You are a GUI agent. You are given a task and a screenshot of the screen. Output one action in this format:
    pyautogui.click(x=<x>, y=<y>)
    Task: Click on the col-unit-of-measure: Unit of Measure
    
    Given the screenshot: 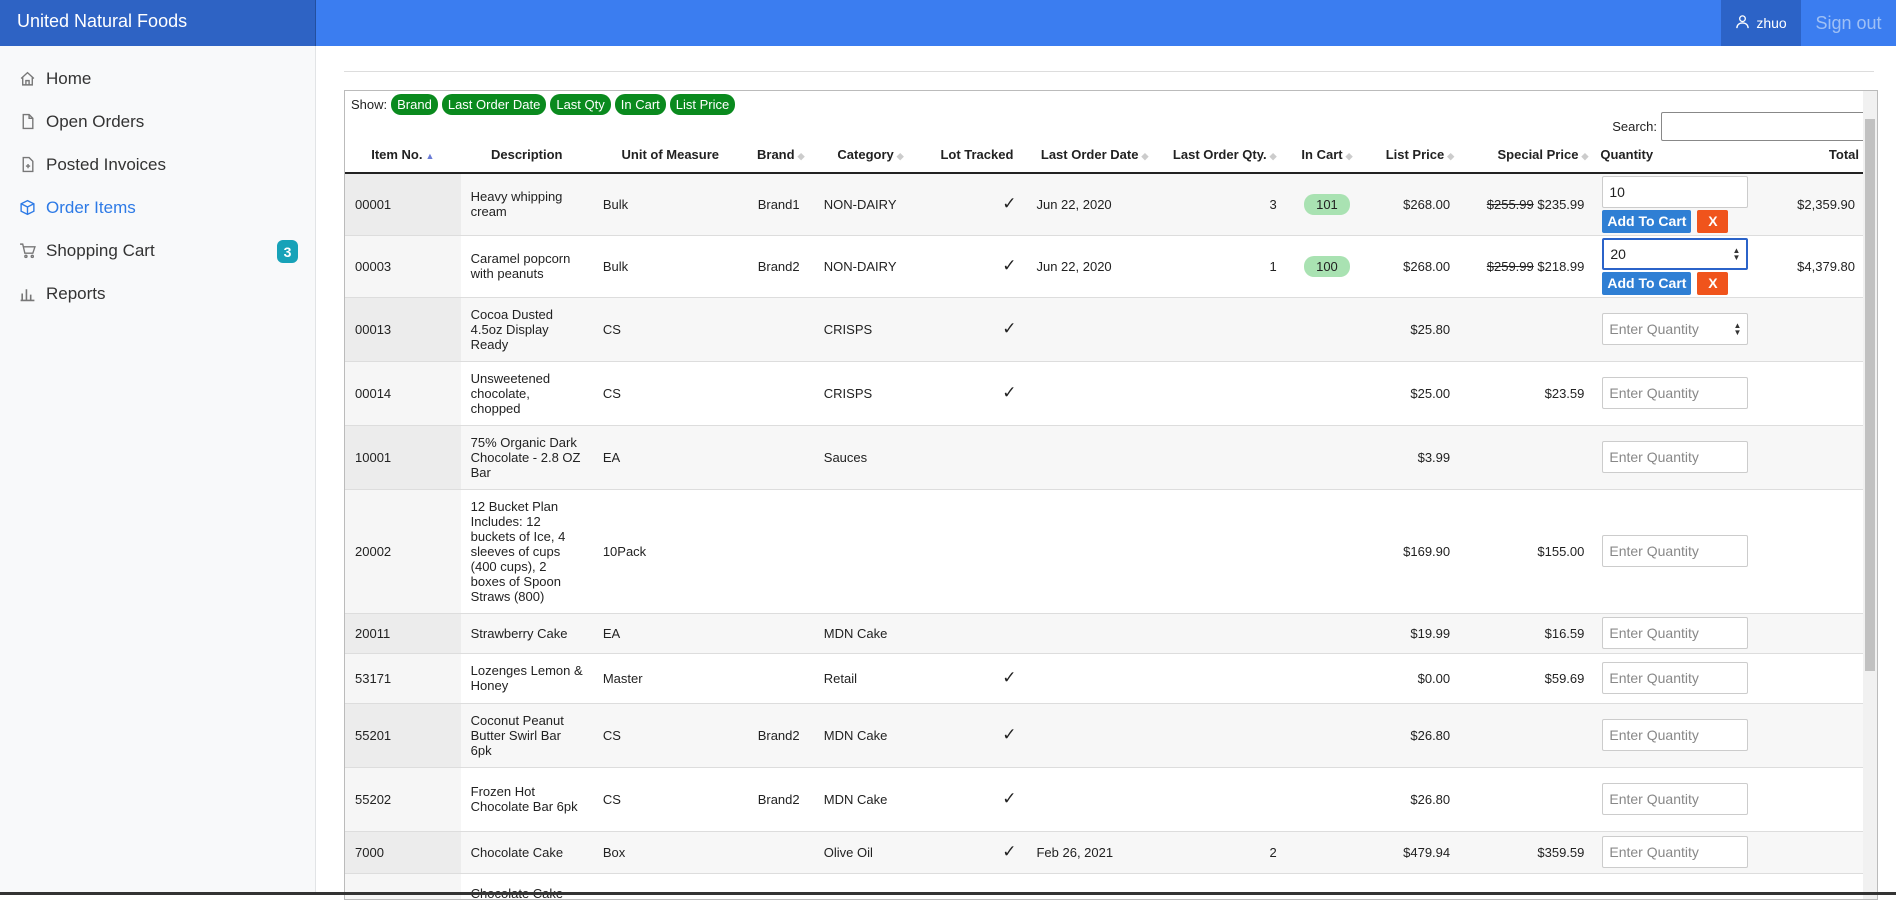 What is the action you would take?
    pyautogui.click(x=670, y=155)
    